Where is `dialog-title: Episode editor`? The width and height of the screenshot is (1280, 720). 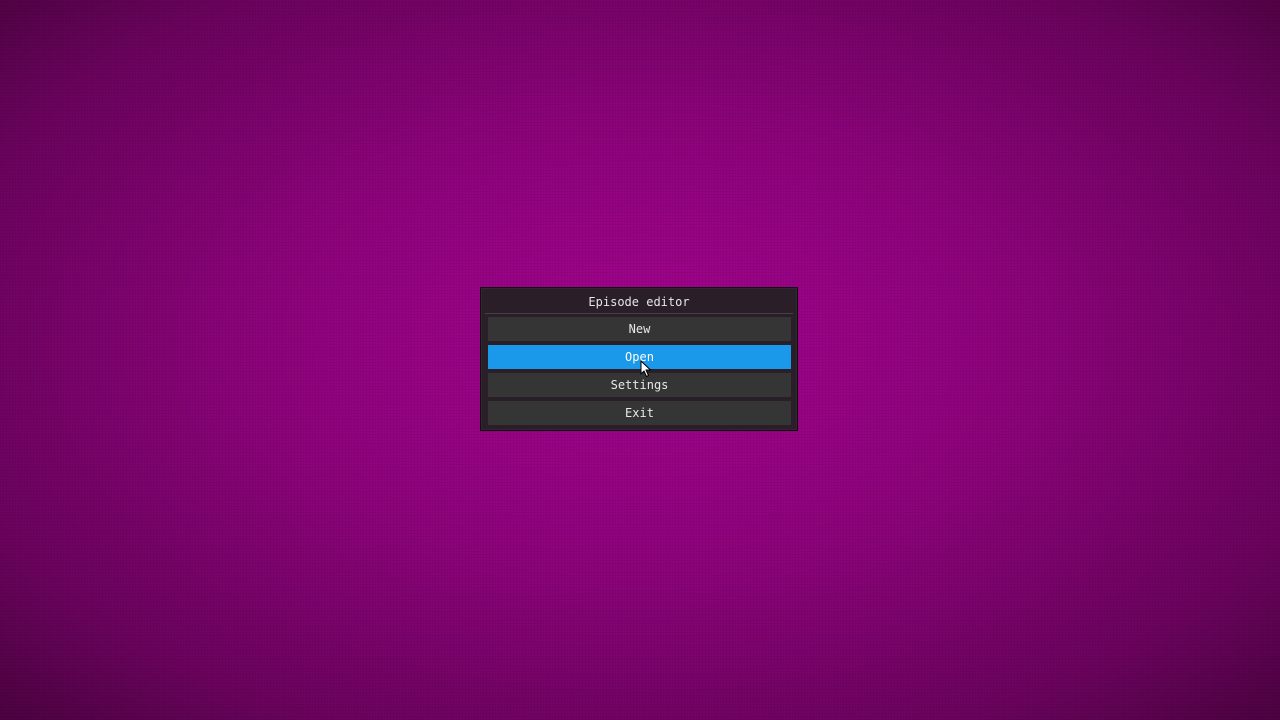 dialog-title: Episode editor is located at coordinates (639, 302).